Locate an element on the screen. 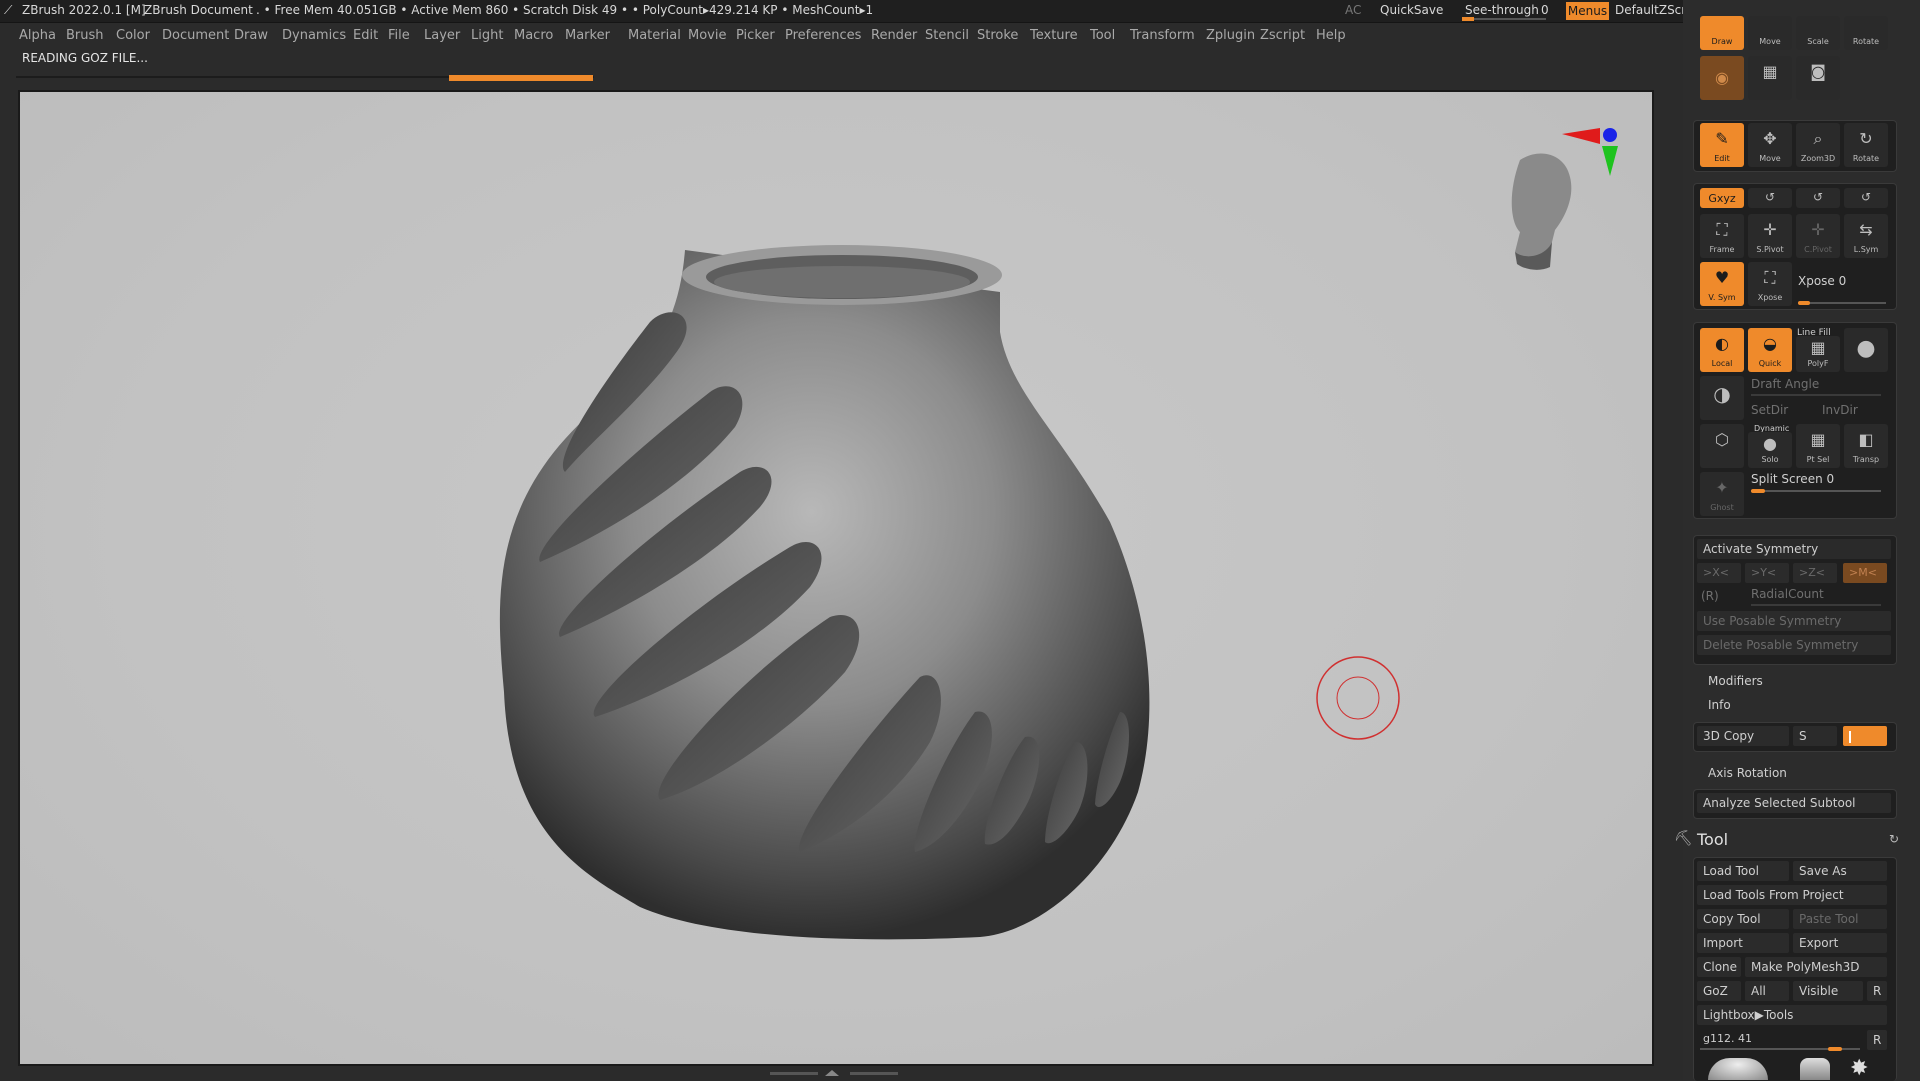 This screenshot has width=1920, height=1081. export-button: Export is located at coordinates (1840, 943).